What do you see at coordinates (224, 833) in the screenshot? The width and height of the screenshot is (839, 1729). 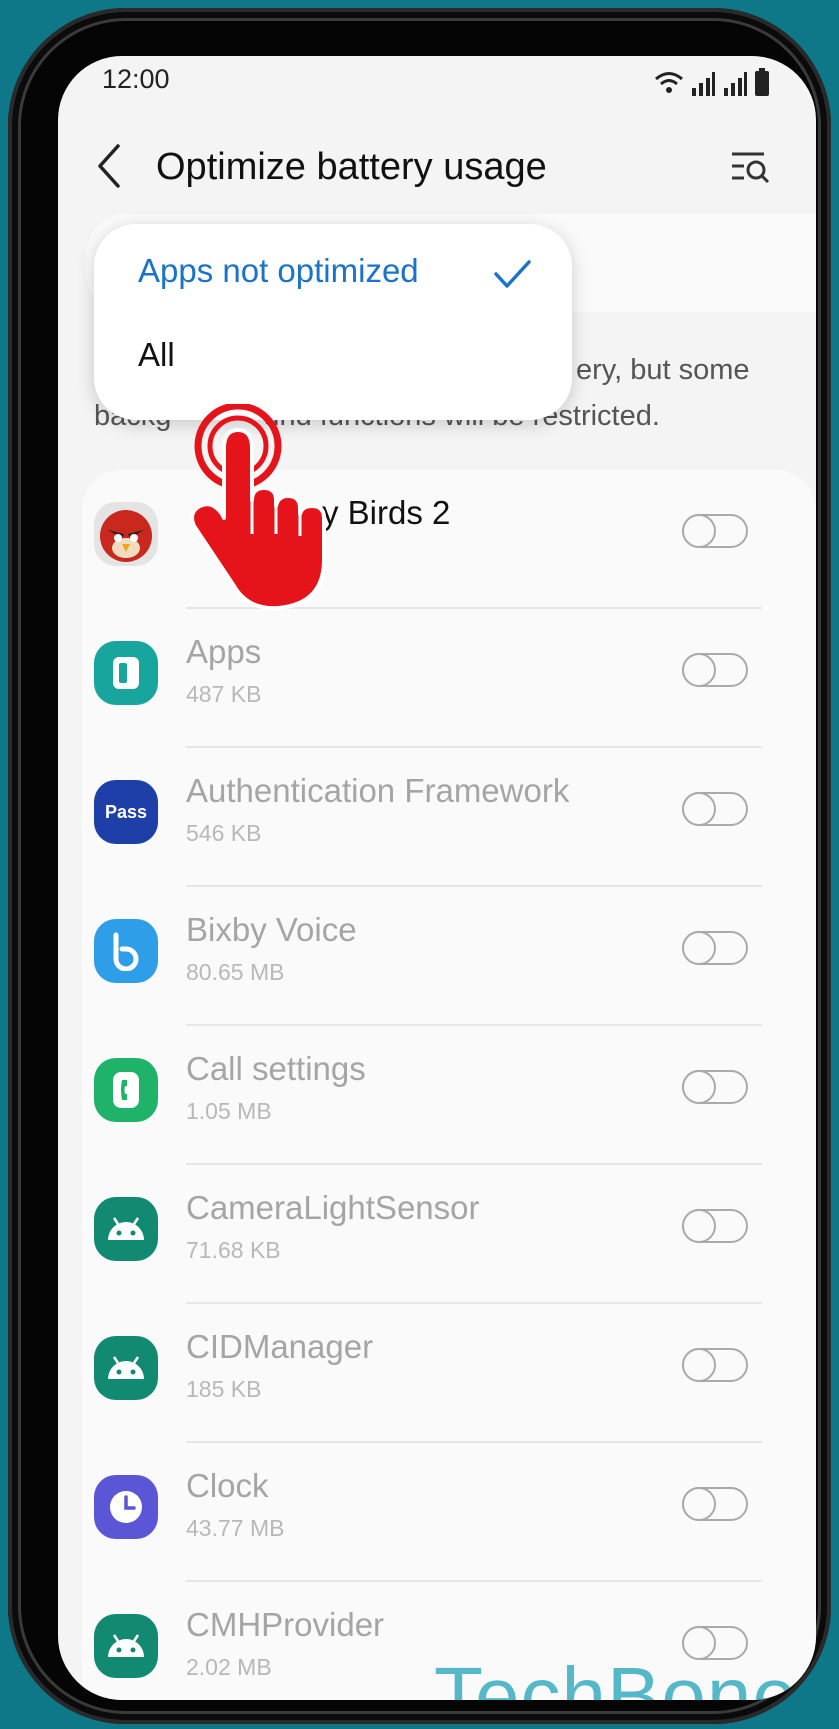 I see `app-size: 546 KB` at bounding box center [224, 833].